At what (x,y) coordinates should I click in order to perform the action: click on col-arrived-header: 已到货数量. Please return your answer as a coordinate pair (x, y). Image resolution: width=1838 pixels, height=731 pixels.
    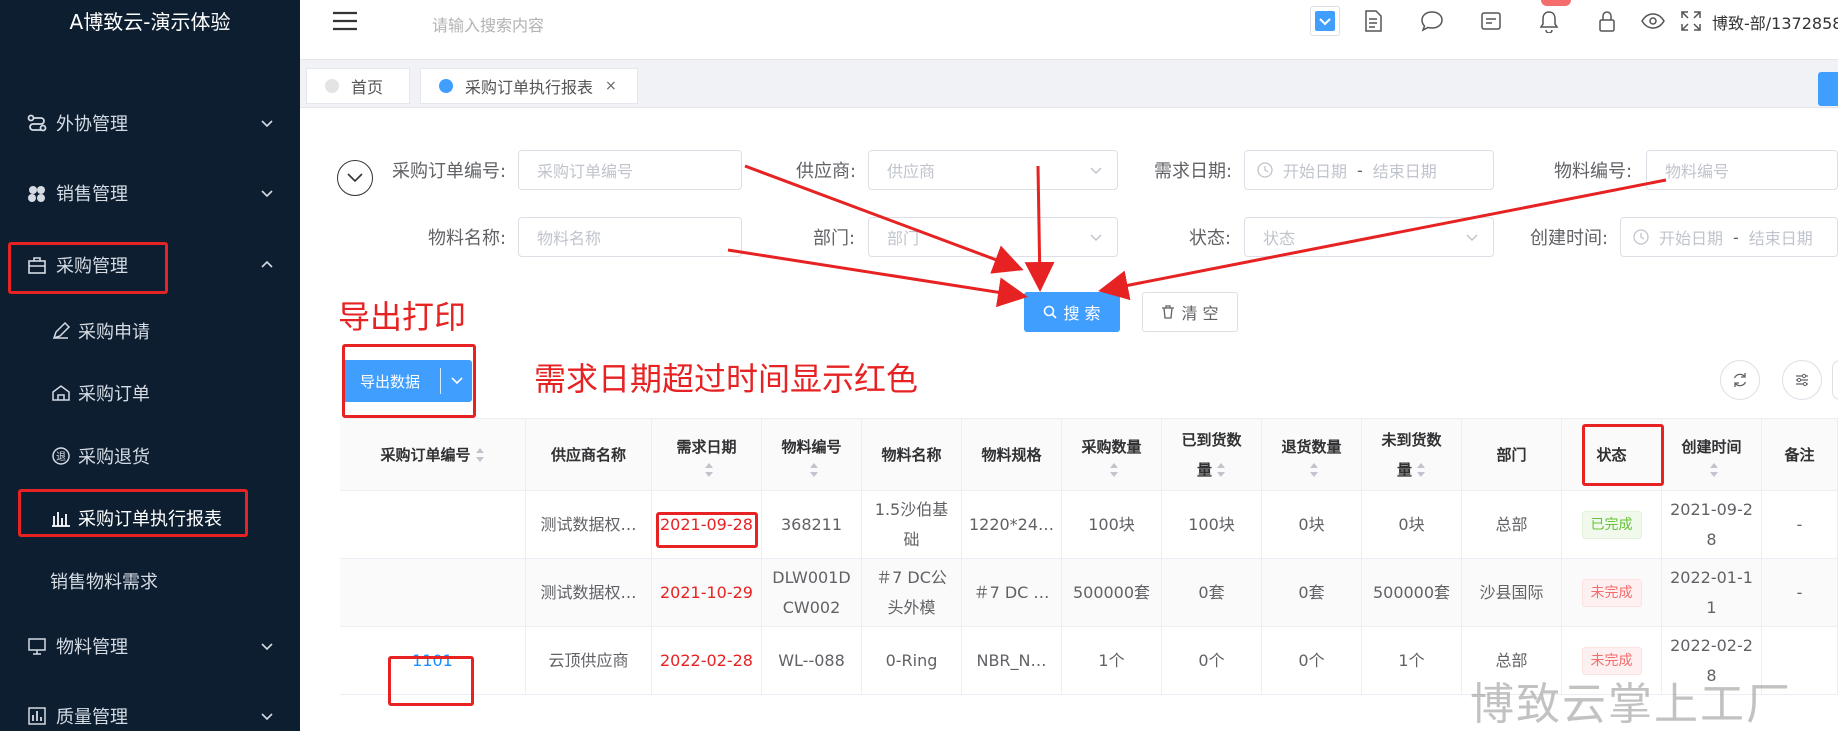
    Looking at the image, I should click on (1212, 455).